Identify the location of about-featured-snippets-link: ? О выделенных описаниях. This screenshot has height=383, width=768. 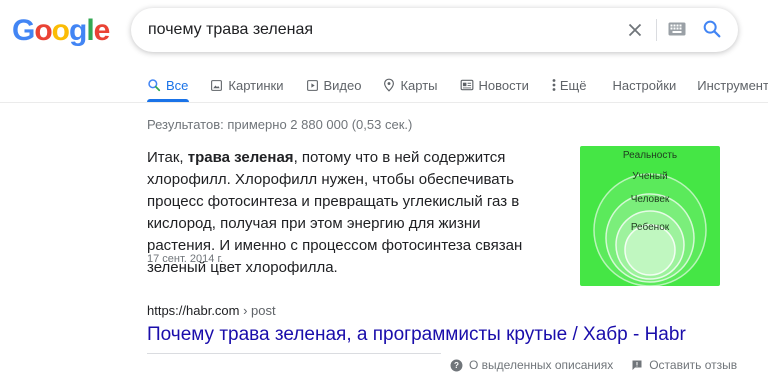
(531, 365).